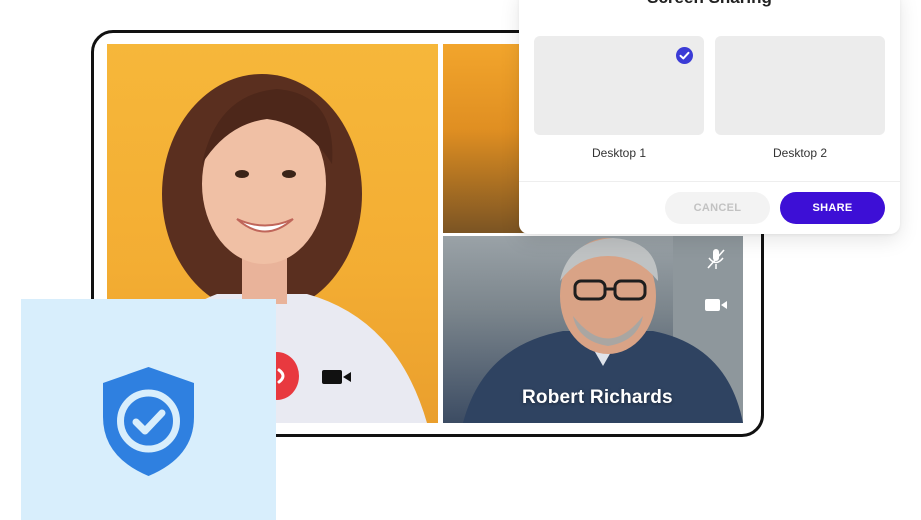  What do you see at coordinates (709, 181) in the screenshot?
I see `dialog-divider` at bounding box center [709, 181].